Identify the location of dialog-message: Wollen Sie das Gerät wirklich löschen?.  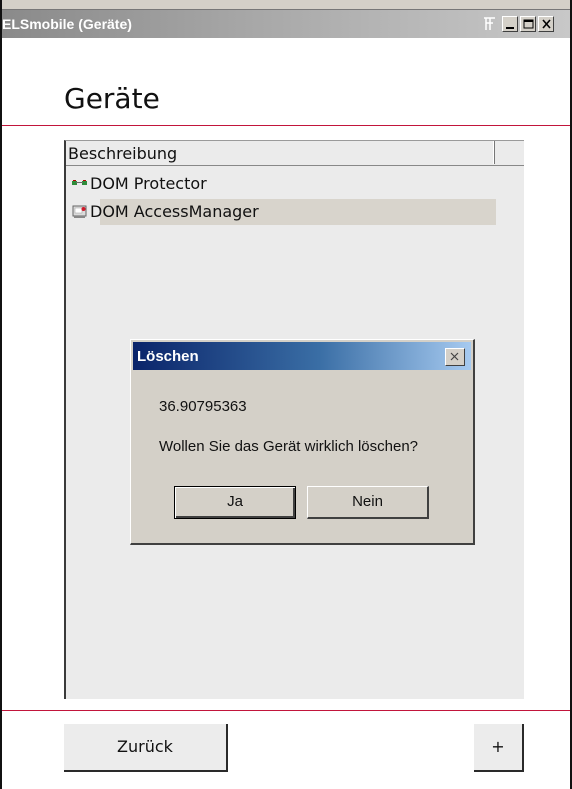
(289, 446).